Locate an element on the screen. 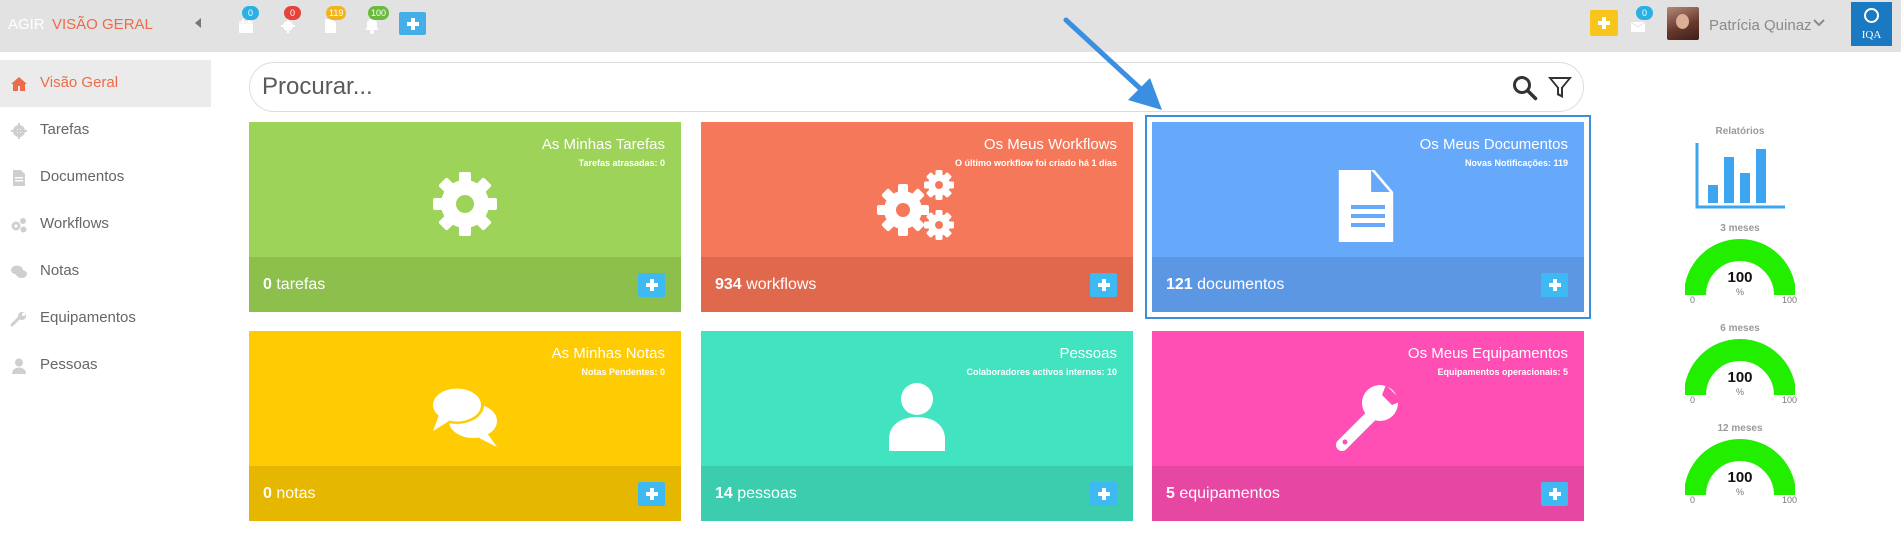 The image size is (1901, 544). add-person-button is located at coordinates (1103, 494).